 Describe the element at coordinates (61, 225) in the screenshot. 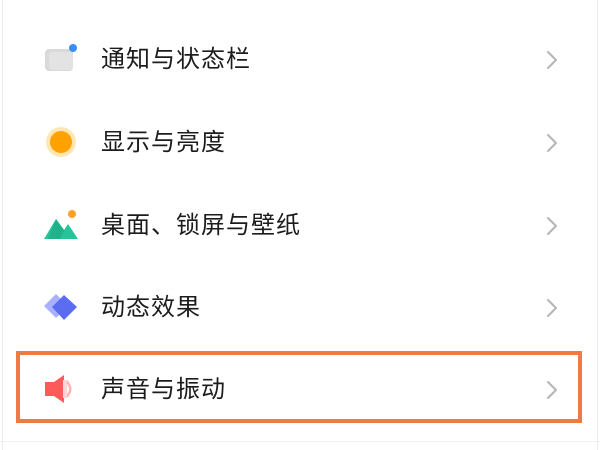

I see `wallpaper-icon` at that location.